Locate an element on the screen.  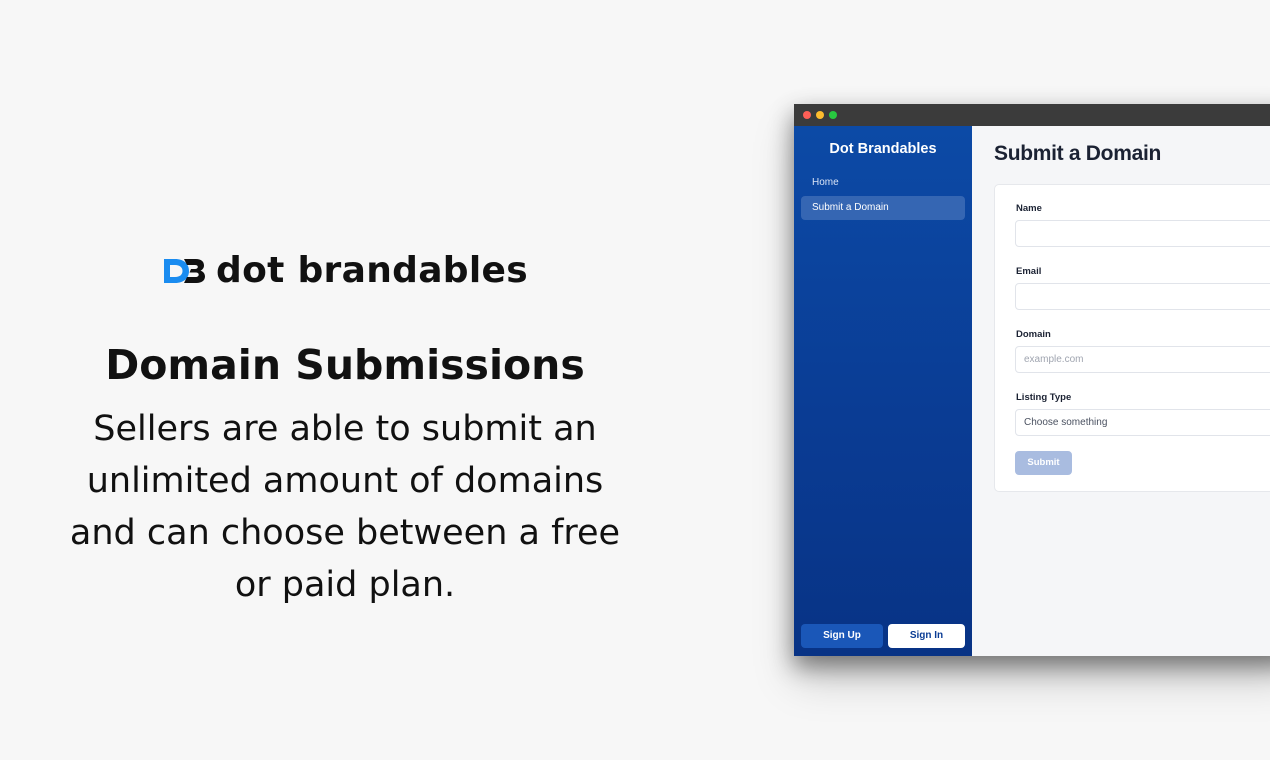
name-input is located at coordinates (1142, 233).